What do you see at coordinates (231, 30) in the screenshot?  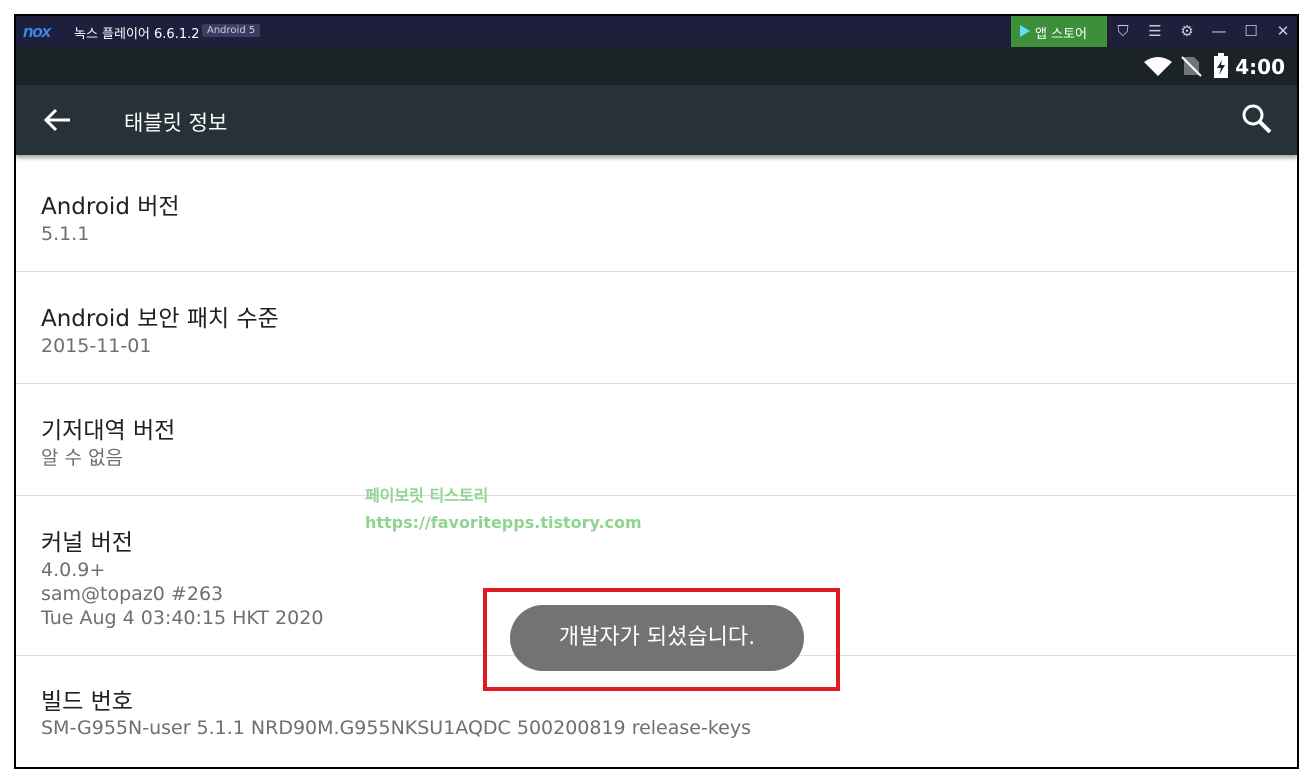 I see `android-version-badge: Android 5` at bounding box center [231, 30].